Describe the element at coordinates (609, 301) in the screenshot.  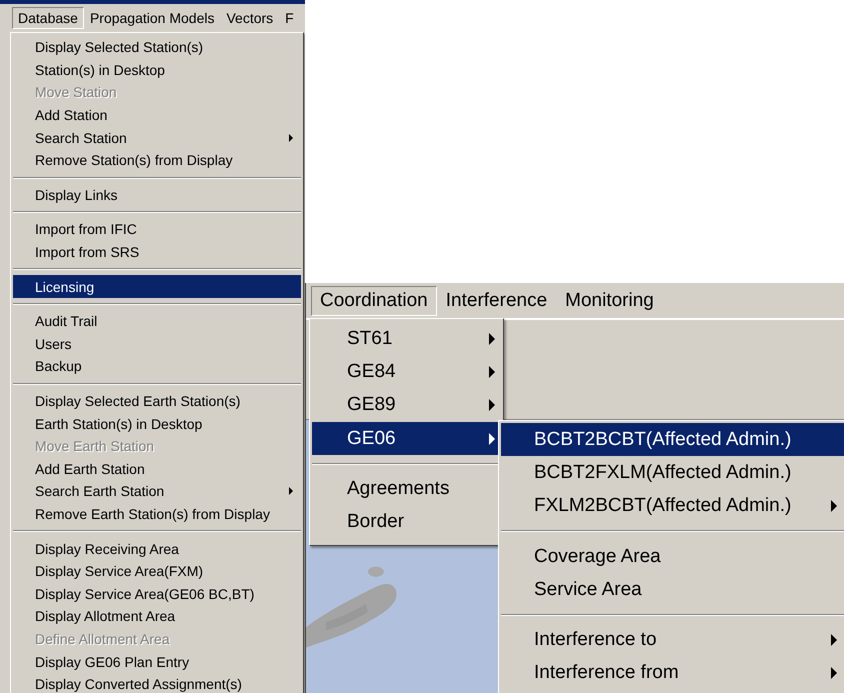
I see `menu-bar-item: Monitoring` at that location.